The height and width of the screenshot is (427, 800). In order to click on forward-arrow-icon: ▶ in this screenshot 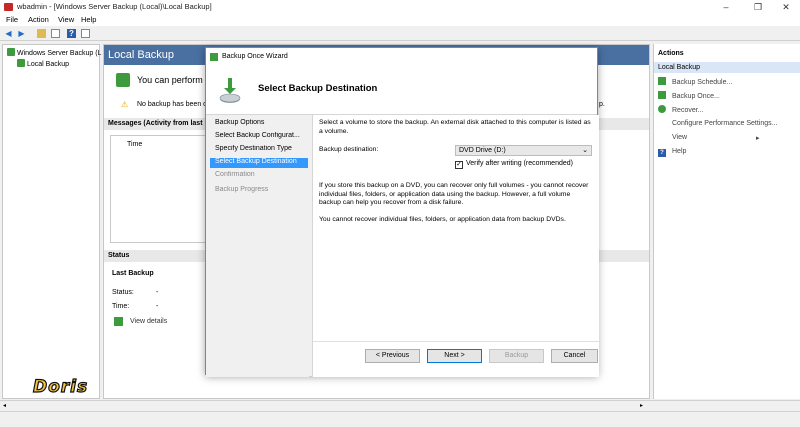, I will do `click(21, 33)`.